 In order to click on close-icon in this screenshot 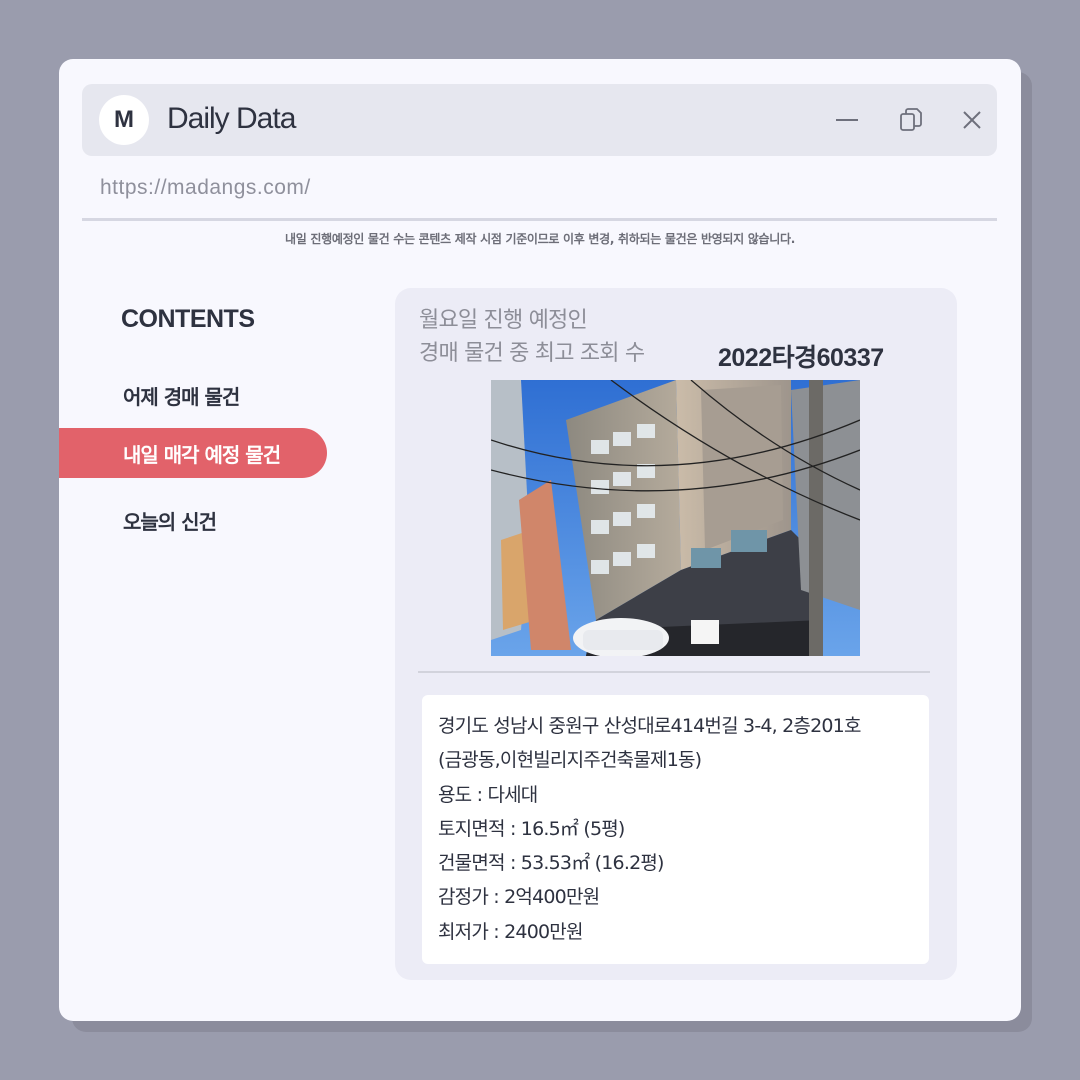, I will do `click(972, 120)`.